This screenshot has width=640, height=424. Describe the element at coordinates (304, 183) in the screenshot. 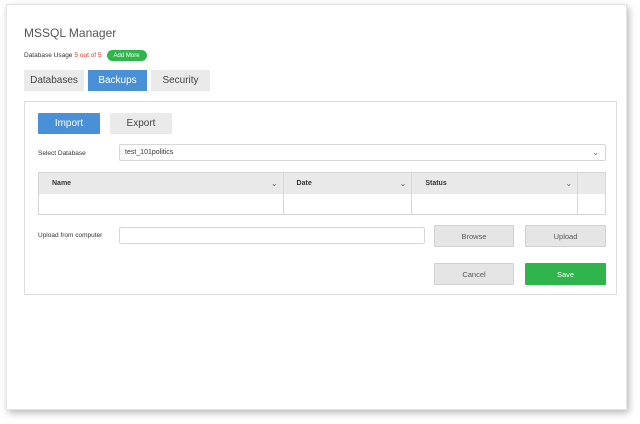

I see `column-date-label: Date` at that location.